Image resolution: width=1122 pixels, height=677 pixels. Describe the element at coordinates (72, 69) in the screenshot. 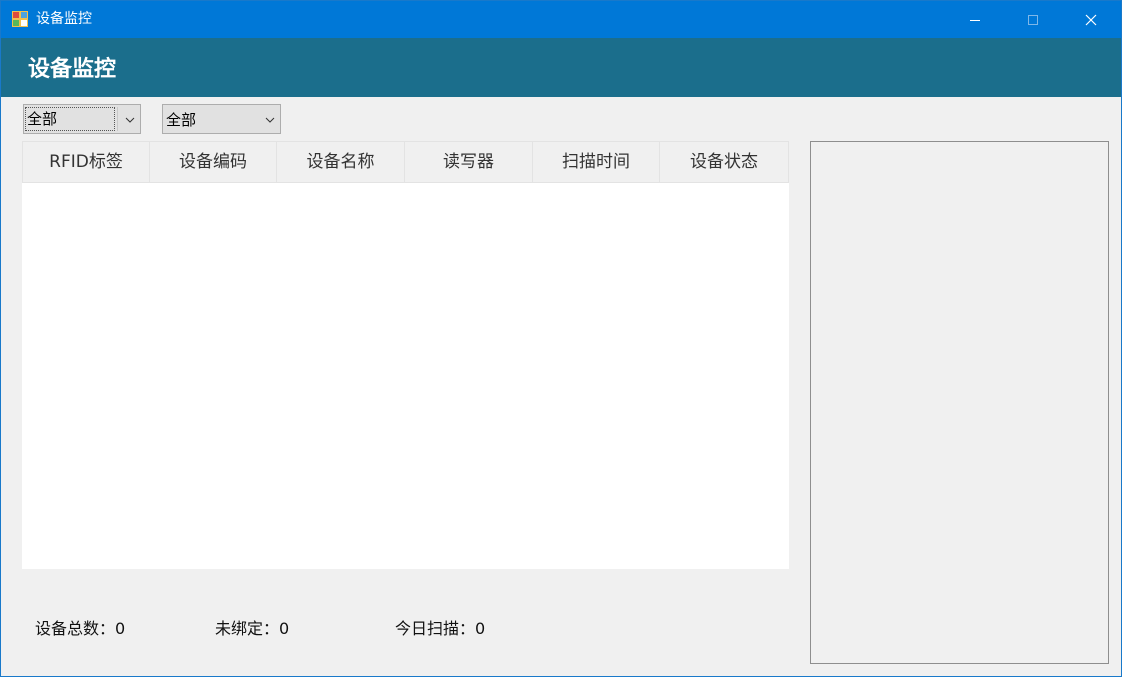

I see `page-title: 设备监控` at that location.